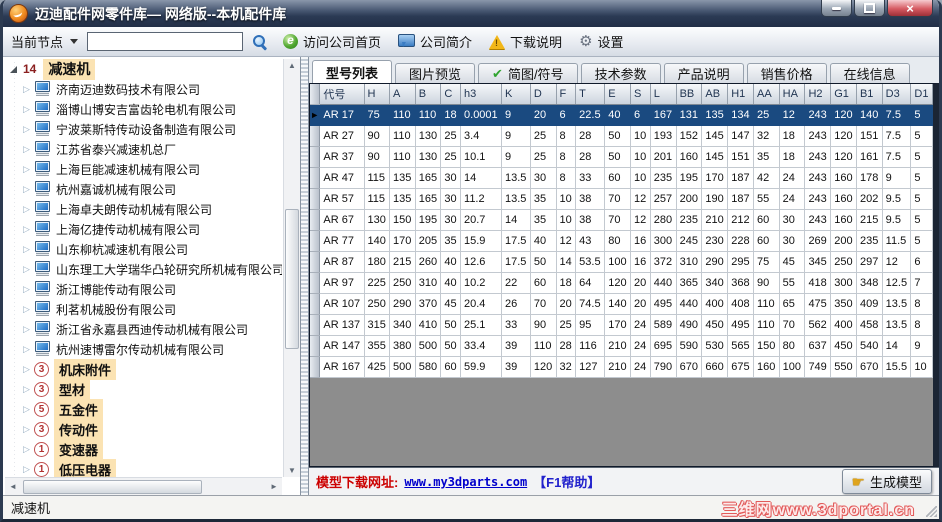 Image resolution: width=942 pixels, height=522 pixels. I want to click on column-header: BB, so click(689, 94).